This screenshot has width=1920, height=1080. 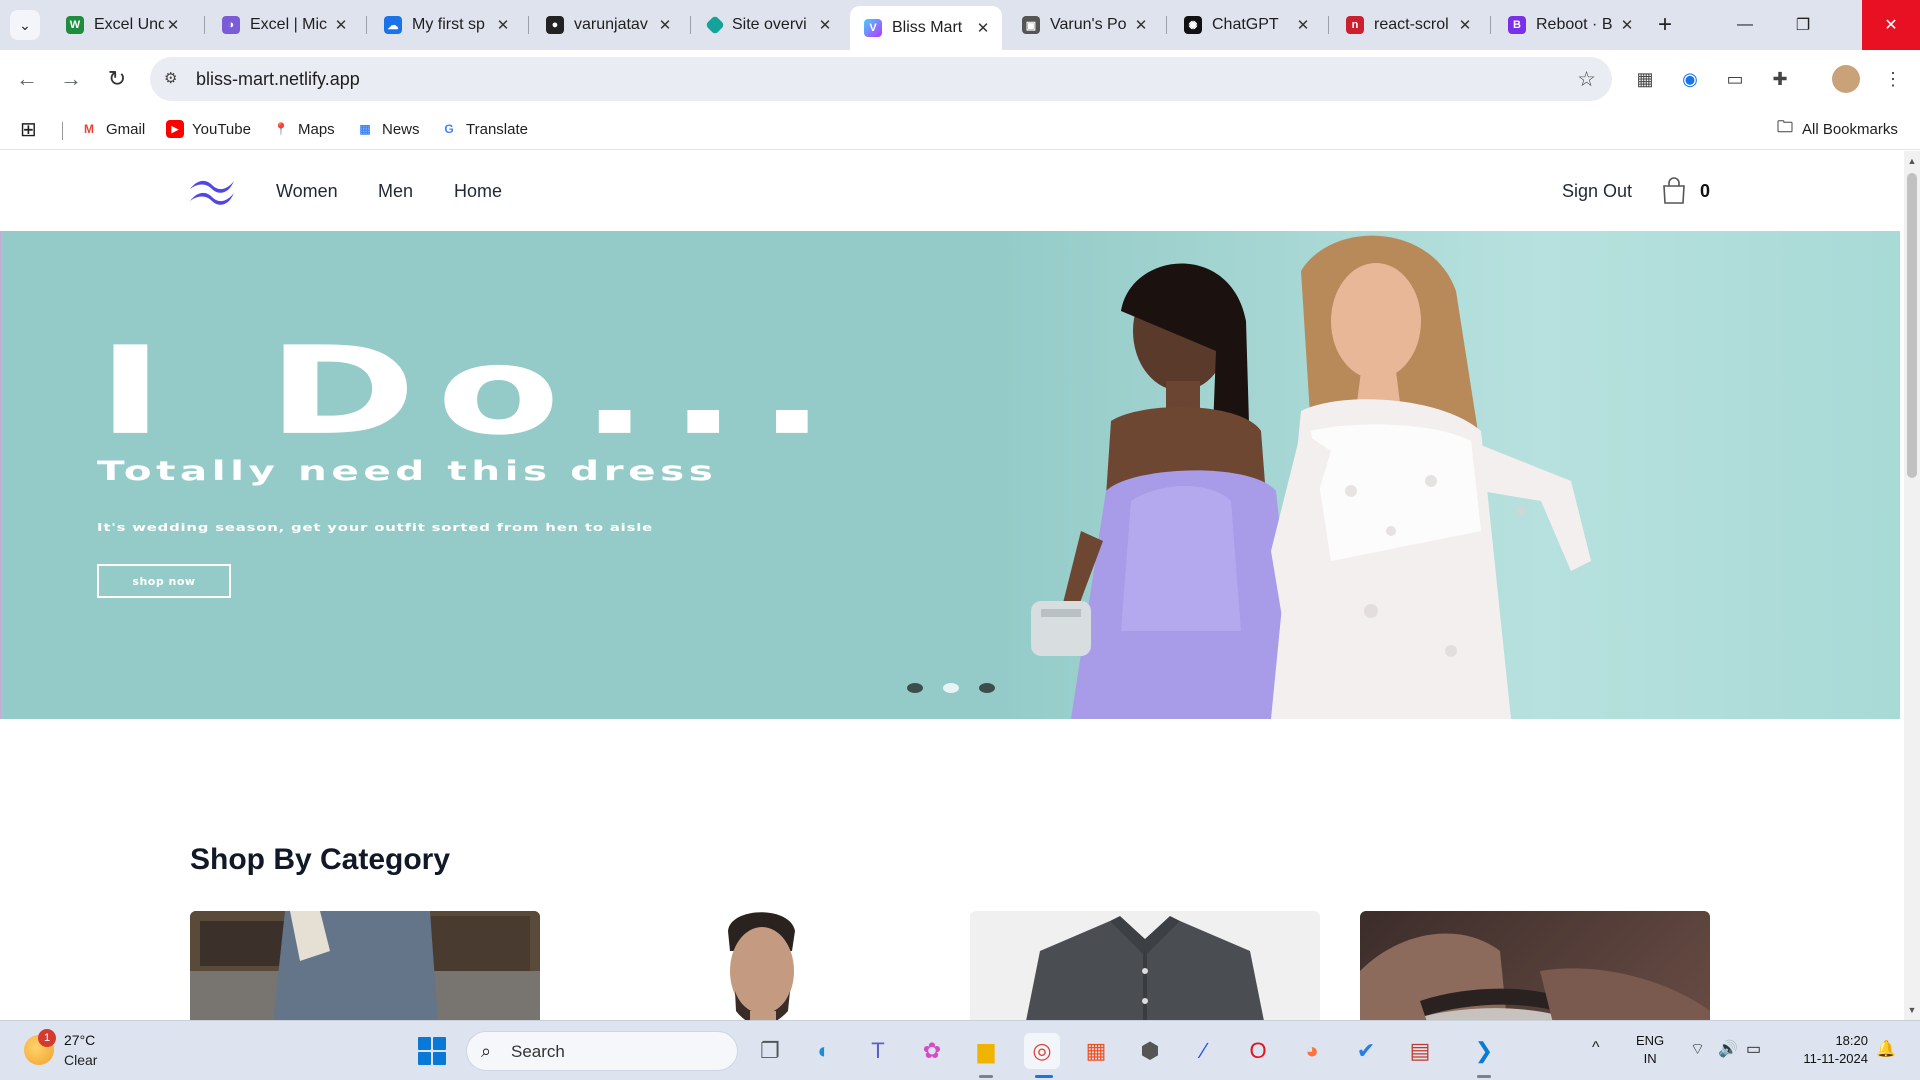 What do you see at coordinates (407, 471) in the screenshot?
I see `hero-subtitle: Totally need this dress` at bounding box center [407, 471].